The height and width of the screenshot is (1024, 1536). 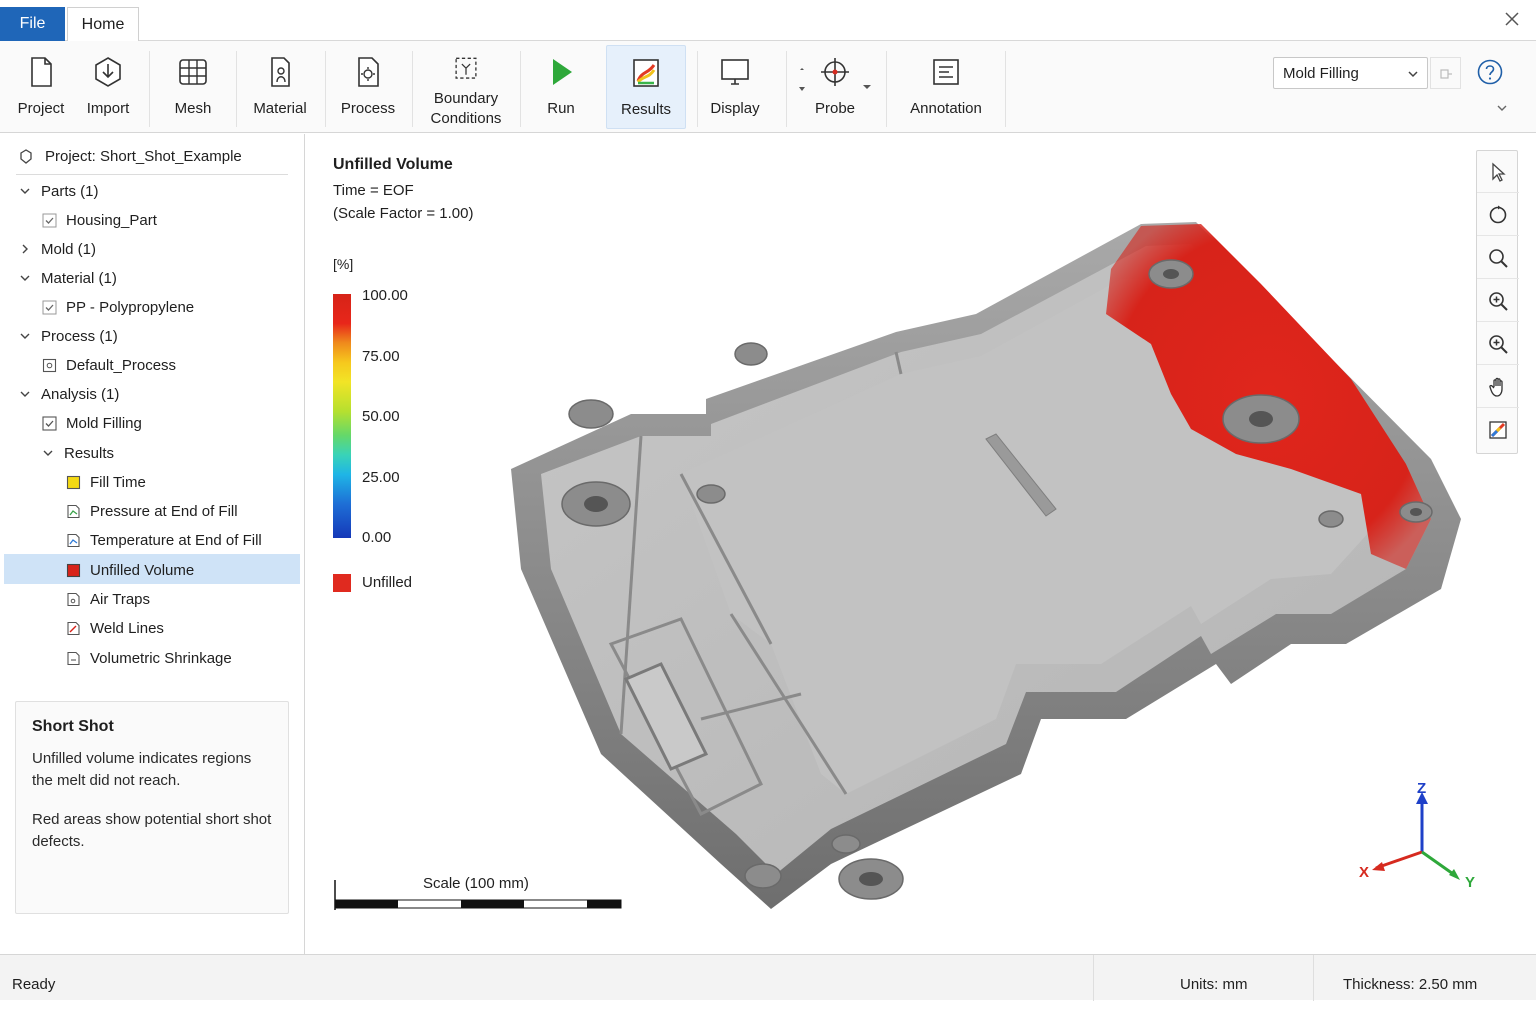 I want to click on annotation-icon, so click(x=946, y=72).